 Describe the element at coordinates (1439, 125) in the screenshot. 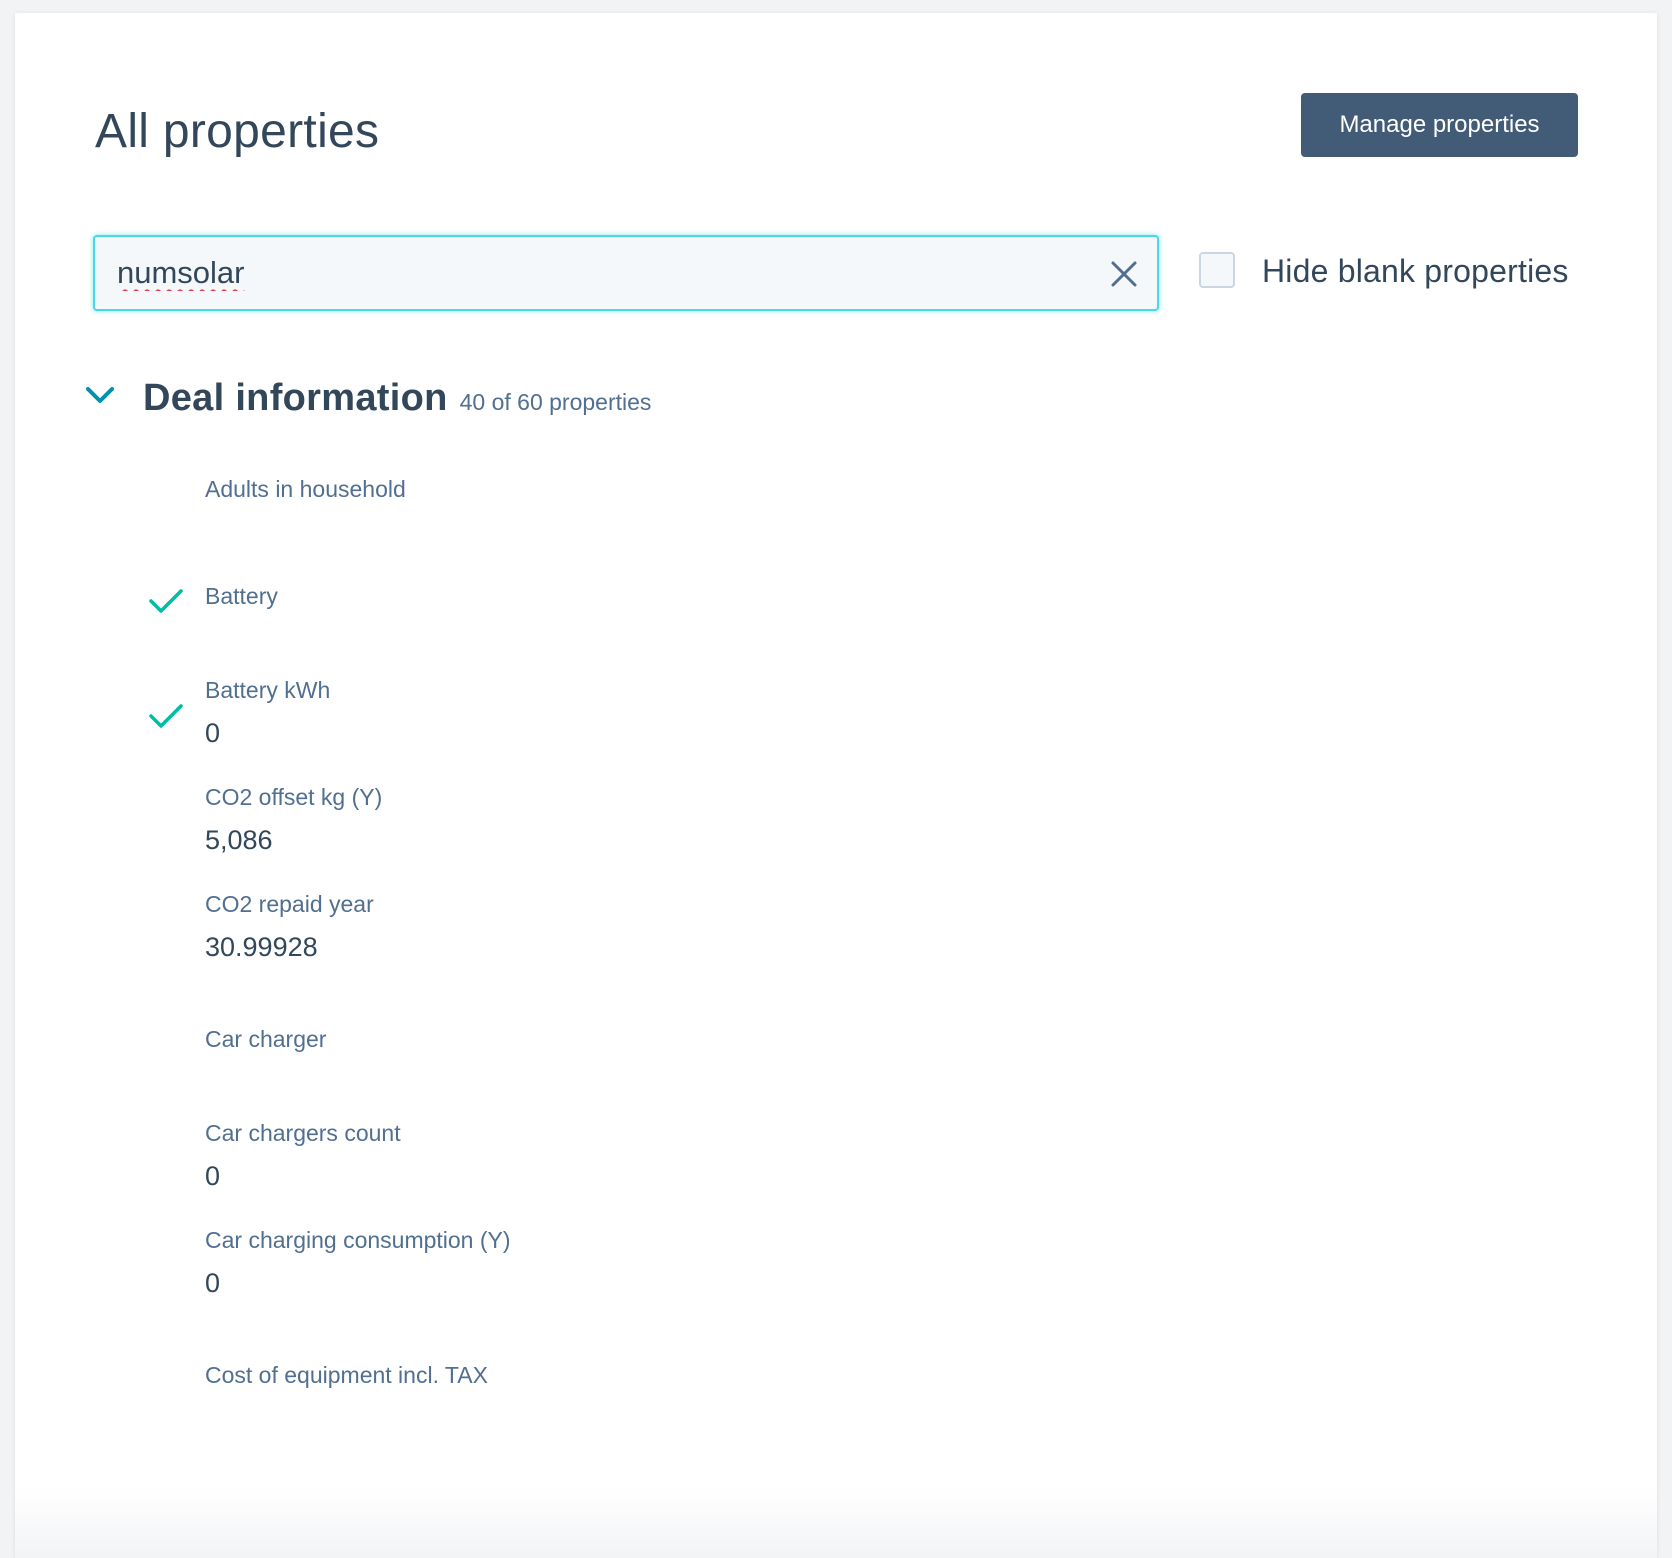

I see `manage-properties-button: Manage properties` at that location.